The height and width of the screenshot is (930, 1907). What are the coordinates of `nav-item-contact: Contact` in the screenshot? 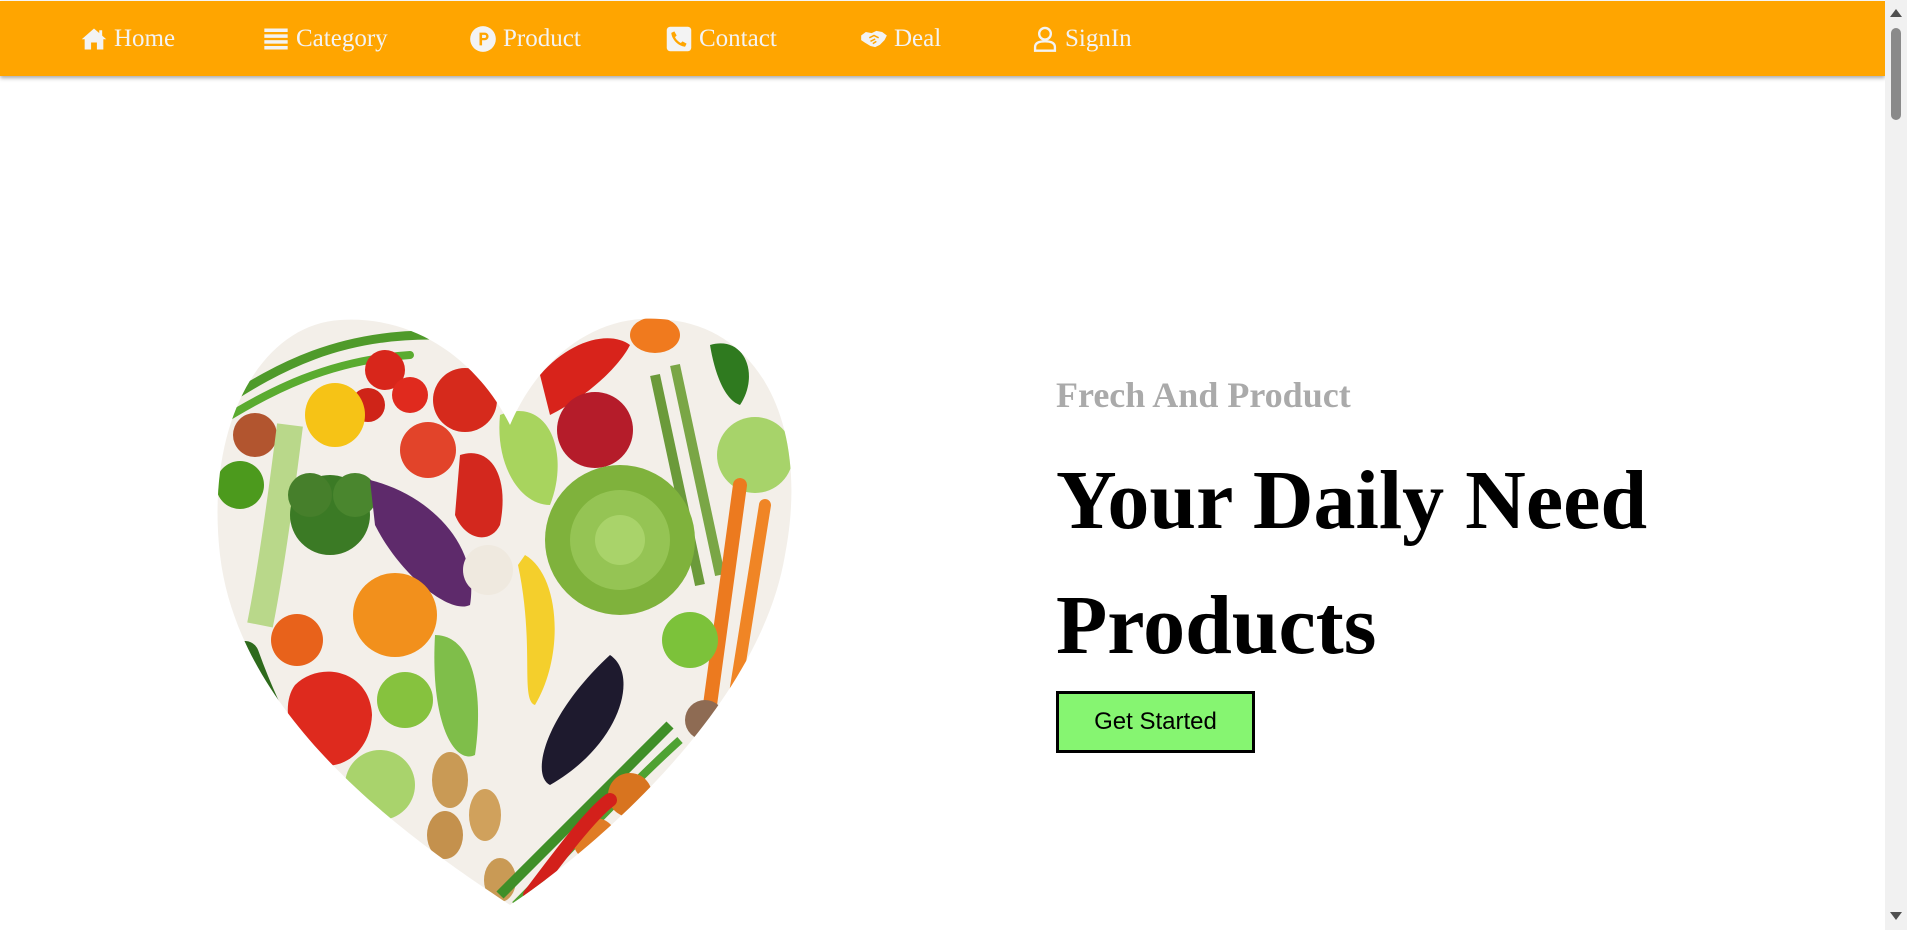 It's located at (721, 38).